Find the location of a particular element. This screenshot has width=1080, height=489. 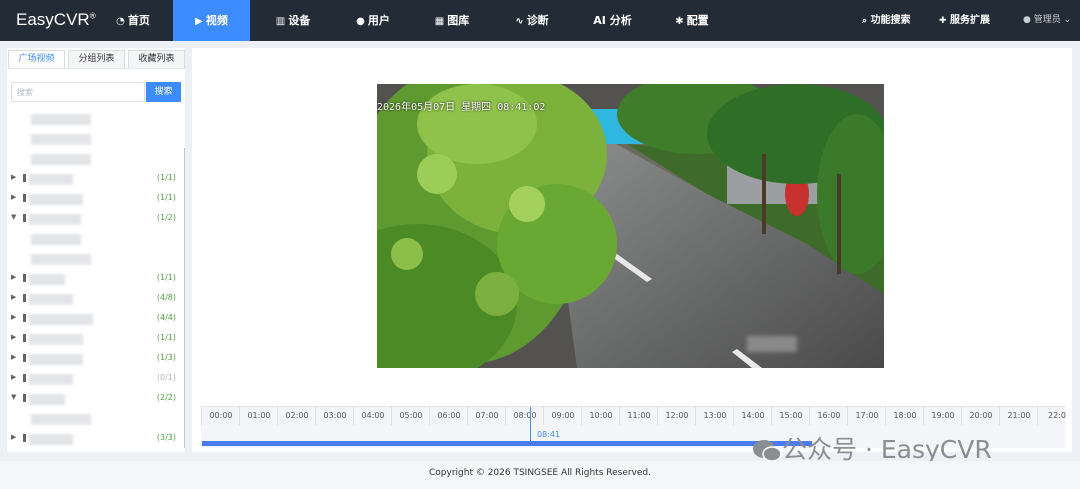

play-circle-icon: ▶ is located at coordinates (199, 21).